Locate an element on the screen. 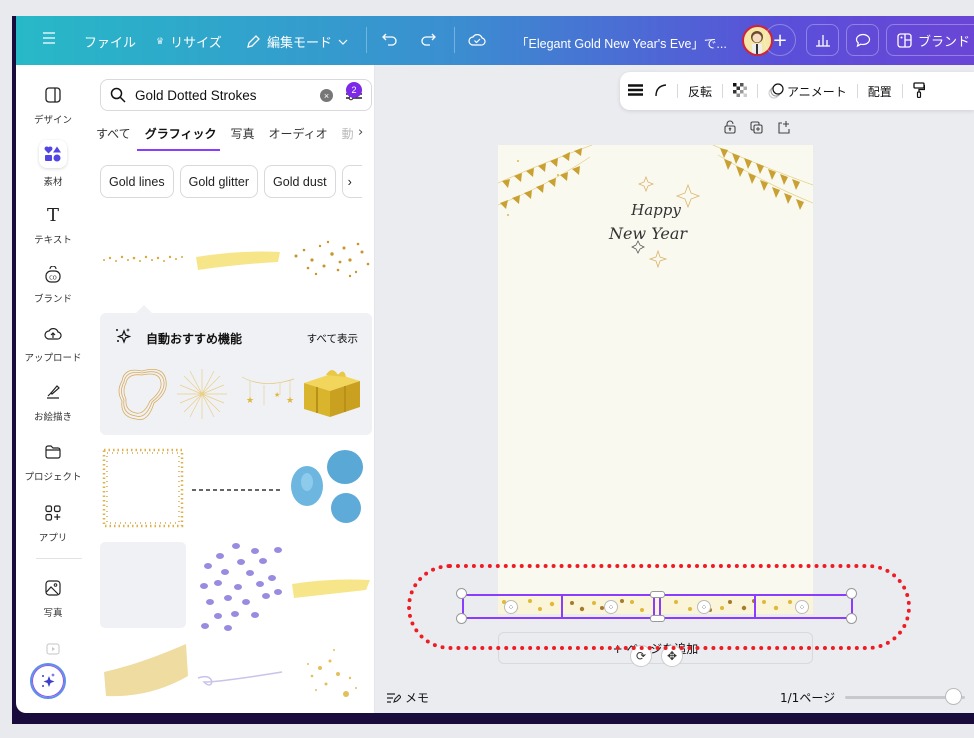 The image size is (974, 738). rail-divider is located at coordinates (59, 558).